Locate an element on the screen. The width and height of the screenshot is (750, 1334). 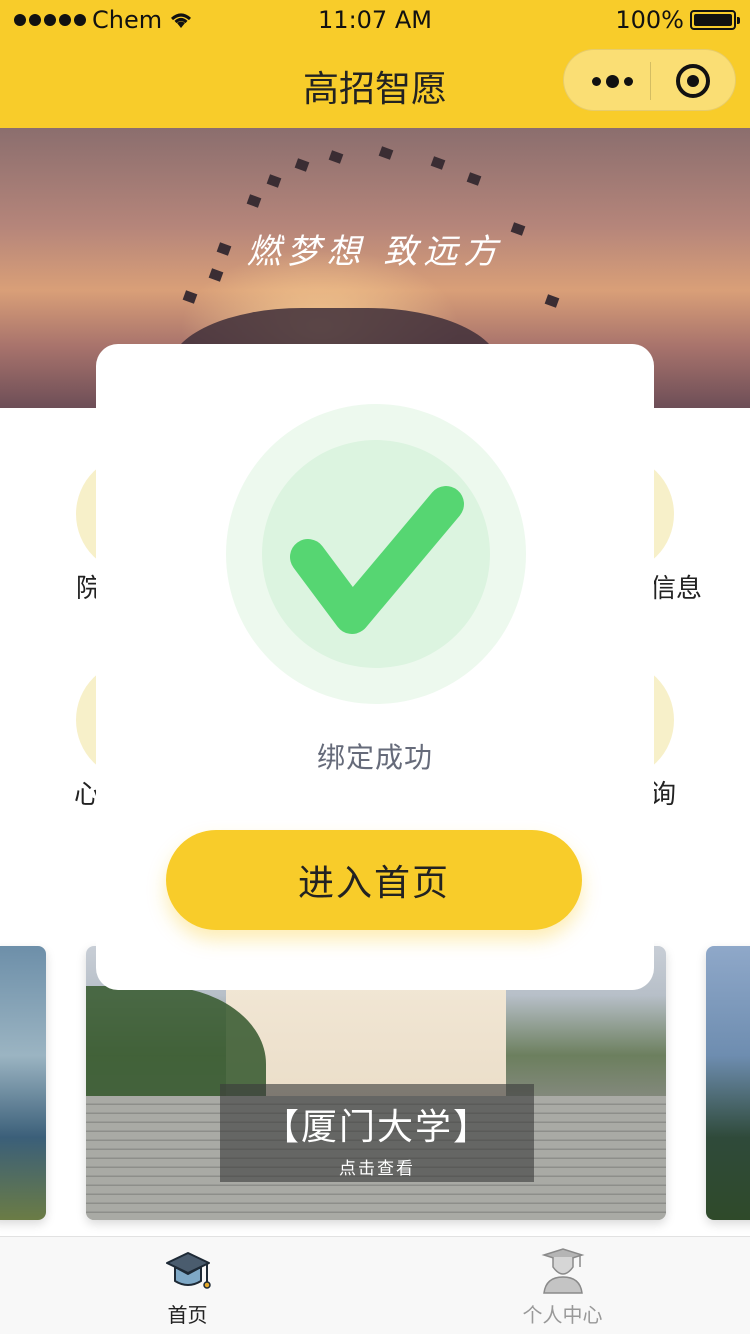
graduation-cap-icon is located at coordinates (188, 1270).